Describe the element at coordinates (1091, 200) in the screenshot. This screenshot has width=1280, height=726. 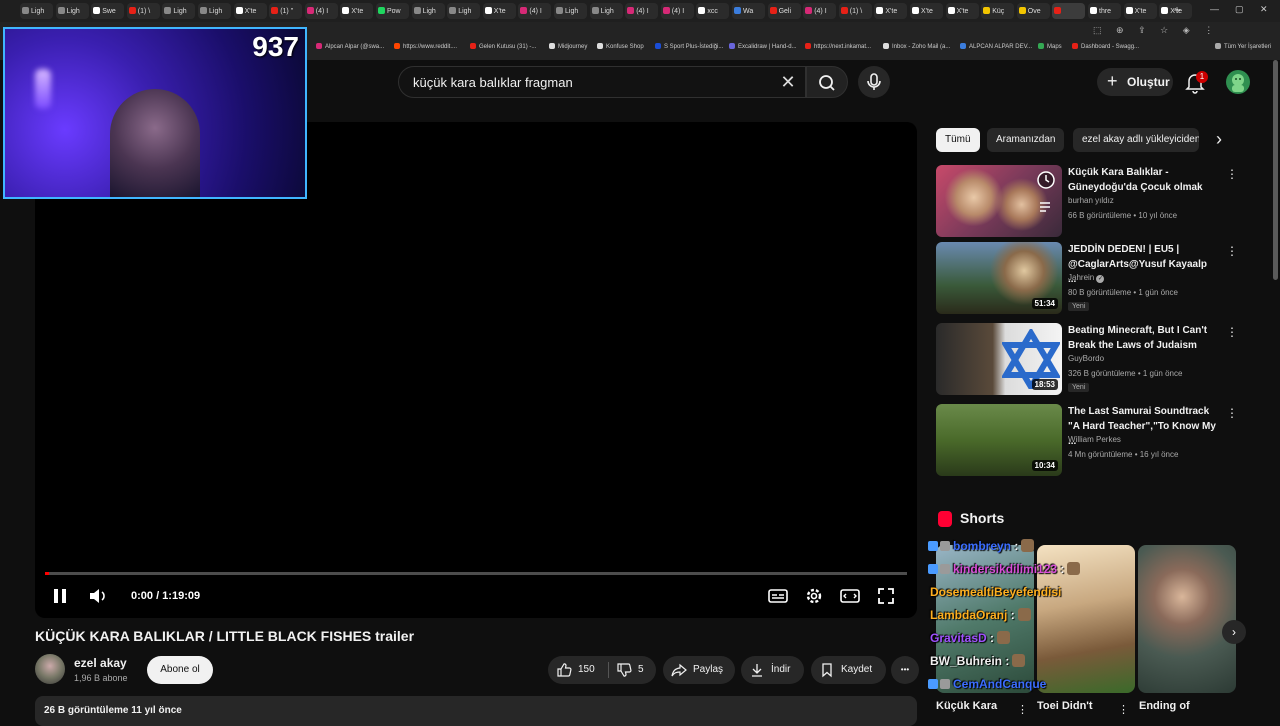
I see `recommendation-channel: burhan yıldız` at that location.